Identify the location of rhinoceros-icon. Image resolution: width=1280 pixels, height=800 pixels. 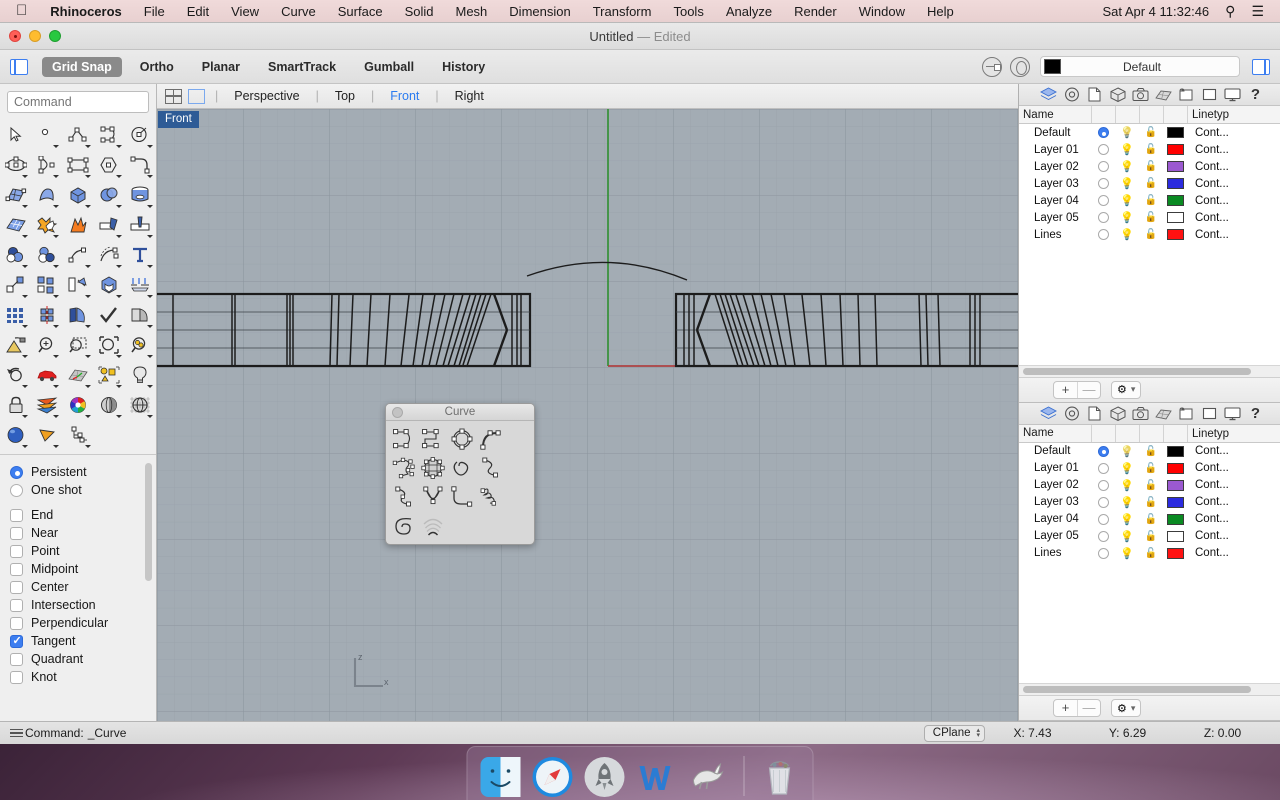
(709, 777).